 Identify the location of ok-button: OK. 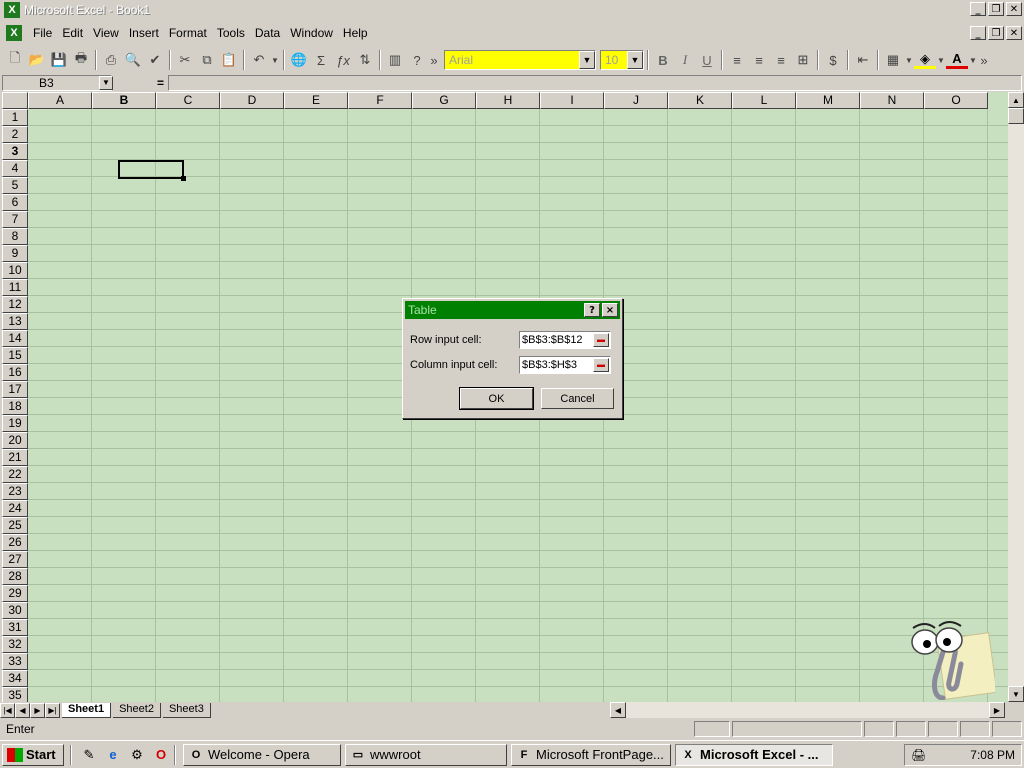
(496, 398).